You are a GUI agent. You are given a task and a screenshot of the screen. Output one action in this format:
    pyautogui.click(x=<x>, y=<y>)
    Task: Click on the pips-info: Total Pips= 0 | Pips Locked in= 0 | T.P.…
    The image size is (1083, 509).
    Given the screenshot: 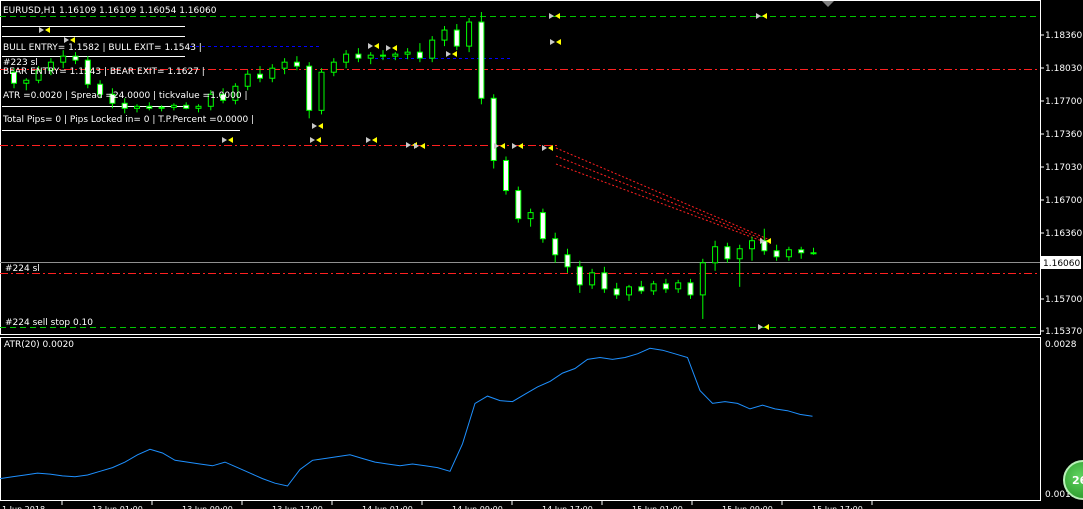 What is the action you would take?
    pyautogui.click(x=128, y=120)
    